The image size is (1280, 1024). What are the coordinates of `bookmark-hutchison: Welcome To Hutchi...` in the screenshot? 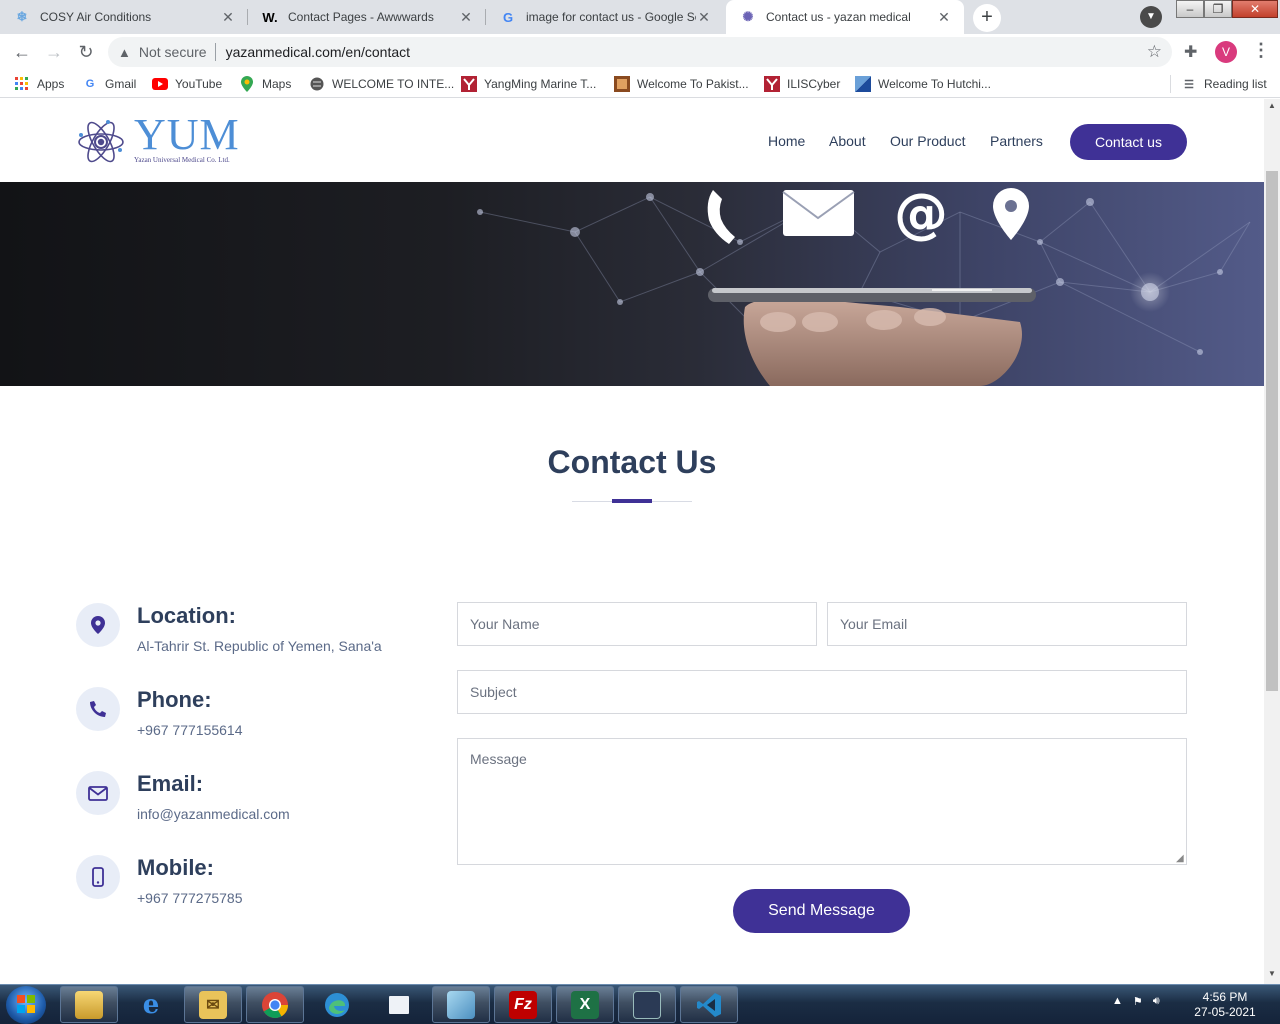 It's located at (923, 84).